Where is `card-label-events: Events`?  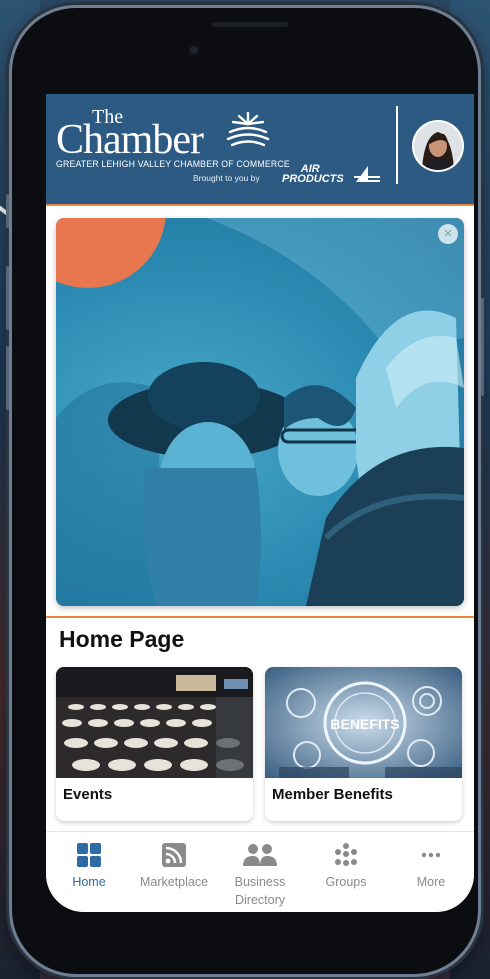
card-label-events: Events is located at coordinates (88, 794).